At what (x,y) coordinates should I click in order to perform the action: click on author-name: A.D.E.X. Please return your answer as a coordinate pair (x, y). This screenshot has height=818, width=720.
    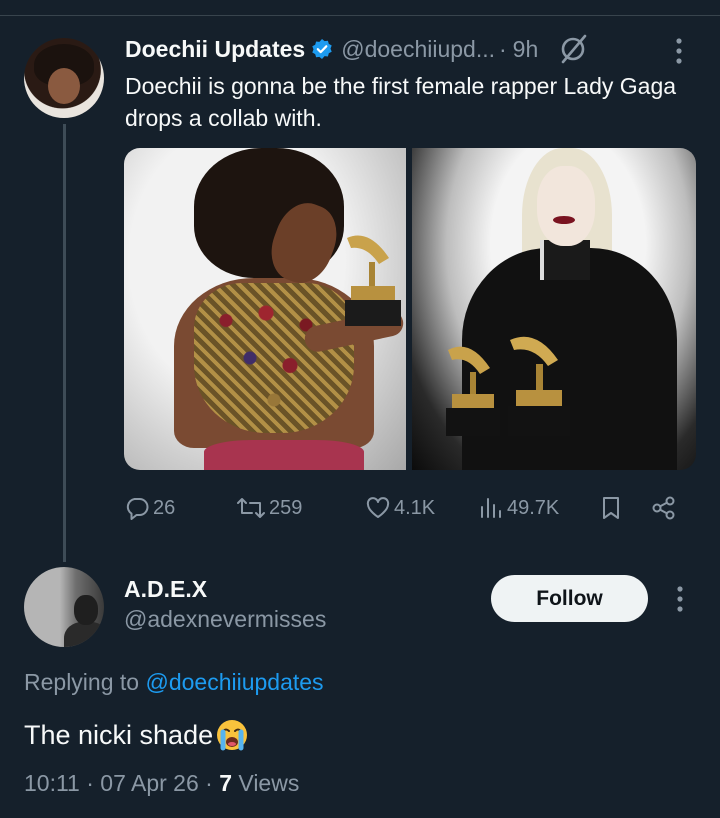
    Looking at the image, I should click on (165, 589).